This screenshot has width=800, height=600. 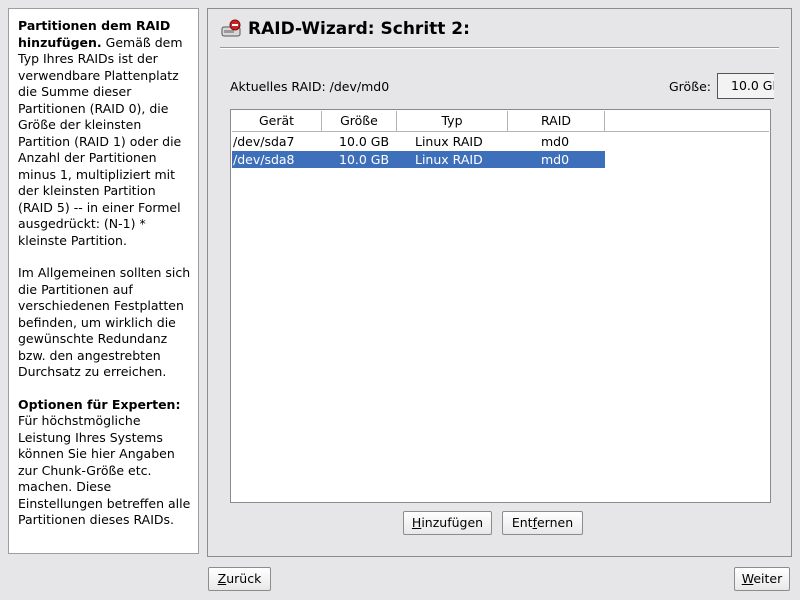 I want to click on title-divider, so click(x=499, y=48).